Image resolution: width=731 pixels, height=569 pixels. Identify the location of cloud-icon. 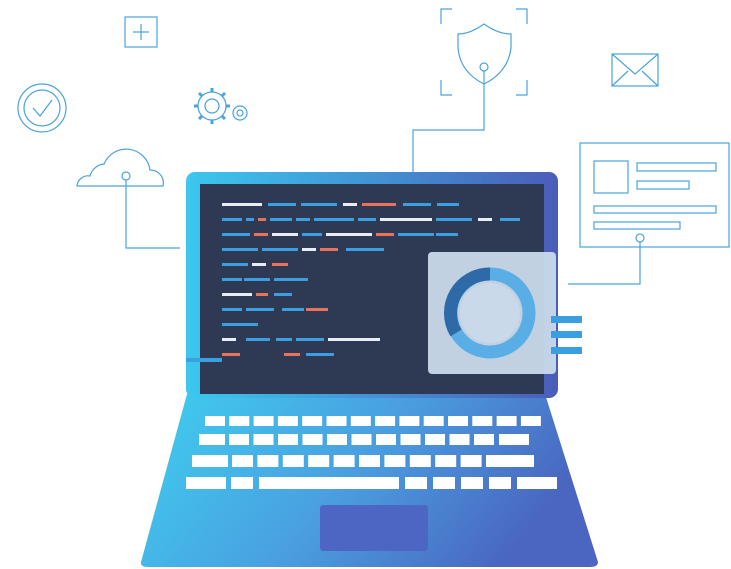
(128, 198).